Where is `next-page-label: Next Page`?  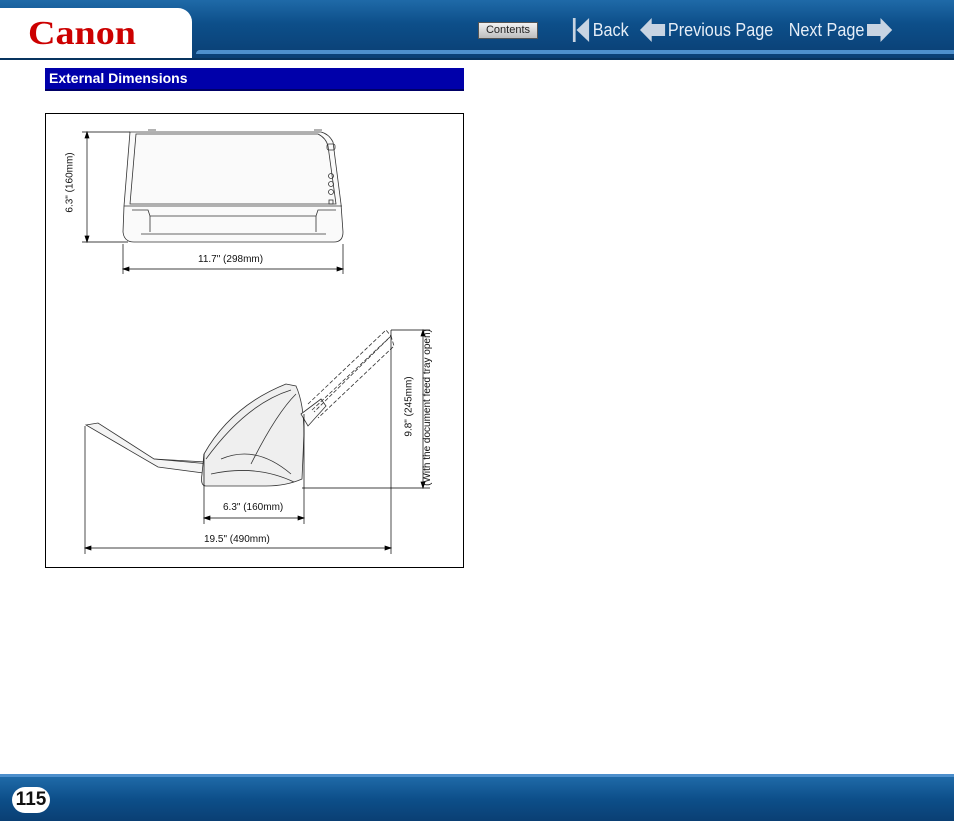 next-page-label: Next Page is located at coordinates (826, 29).